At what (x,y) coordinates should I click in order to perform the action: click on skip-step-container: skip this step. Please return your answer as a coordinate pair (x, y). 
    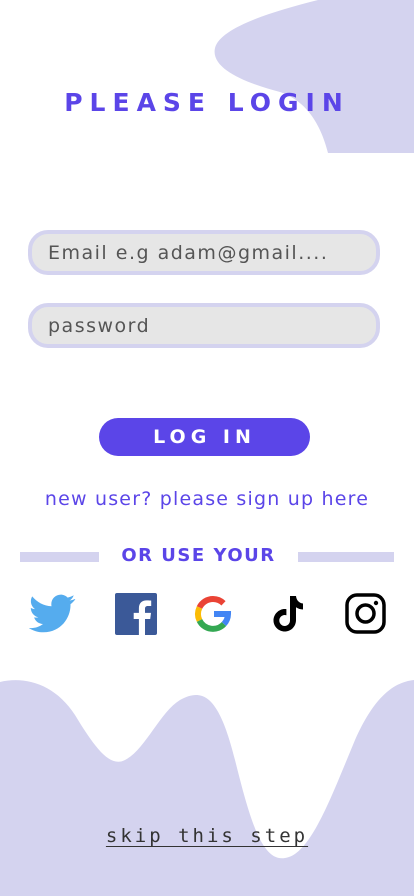
    Looking at the image, I should click on (207, 836).